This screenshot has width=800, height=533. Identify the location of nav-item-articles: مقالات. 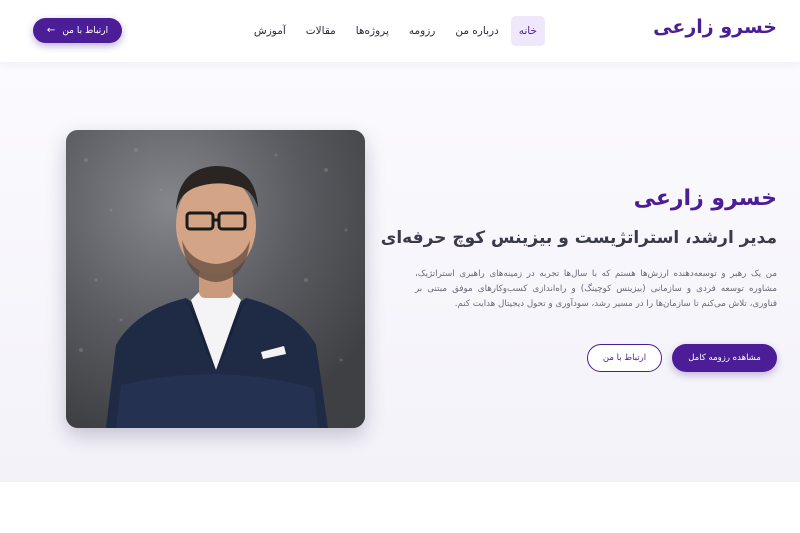
(321, 31).